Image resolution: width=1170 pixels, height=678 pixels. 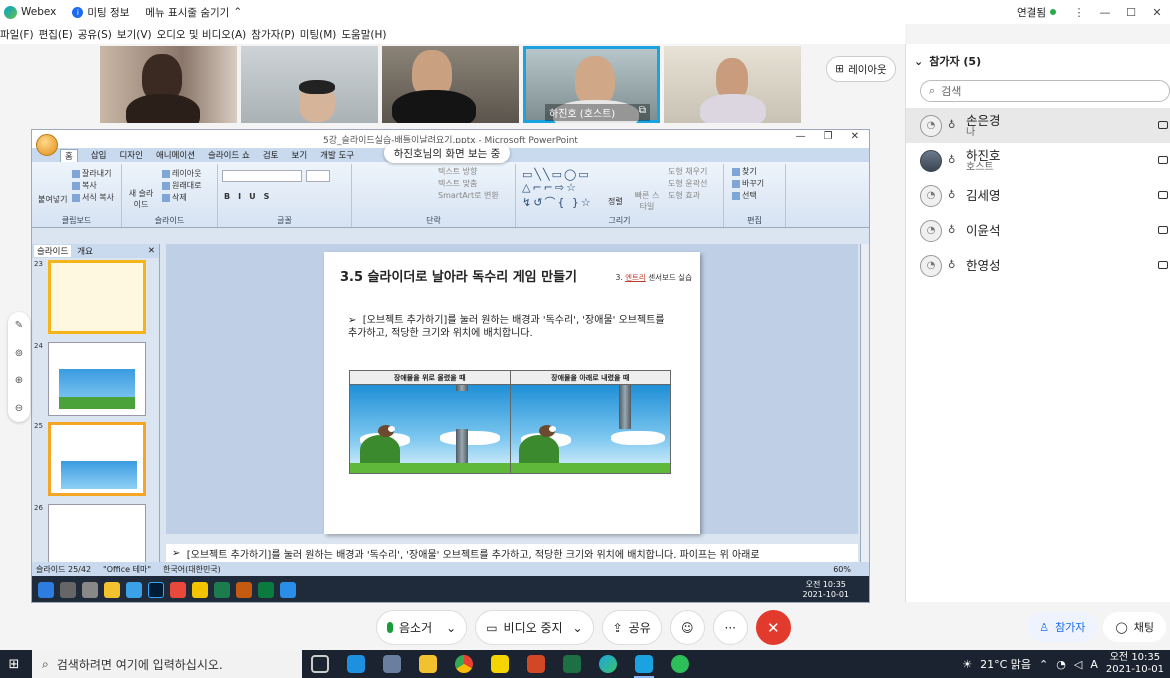 What do you see at coordinates (58, 34) in the screenshot?
I see `menu-edit: 편집(E)` at bounding box center [58, 34].